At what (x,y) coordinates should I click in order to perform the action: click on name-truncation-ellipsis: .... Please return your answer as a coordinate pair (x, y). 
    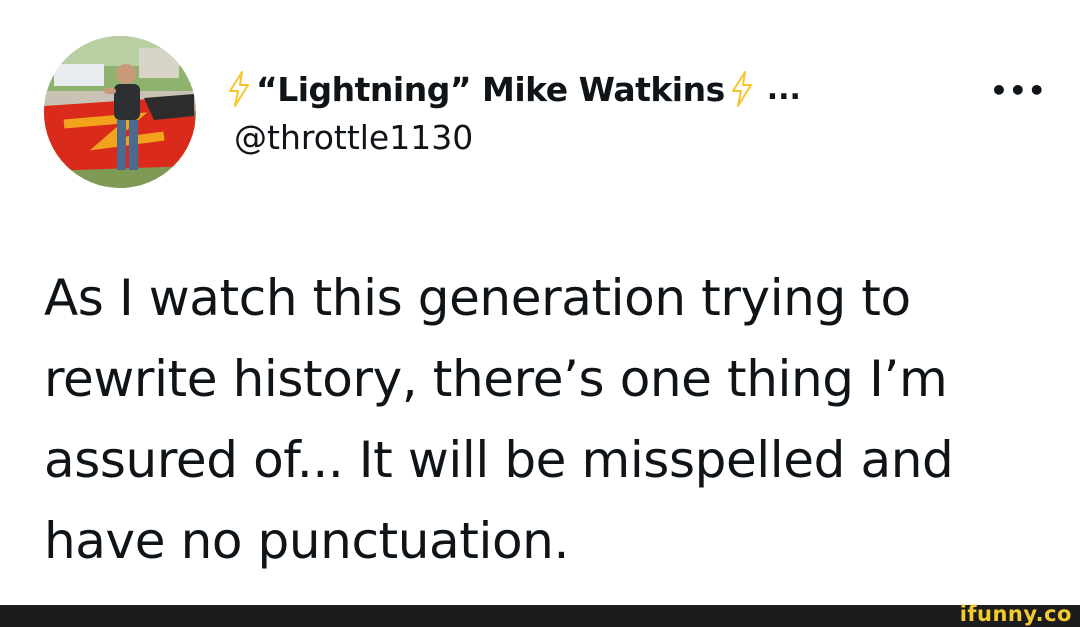
    Looking at the image, I should click on (783, 89).